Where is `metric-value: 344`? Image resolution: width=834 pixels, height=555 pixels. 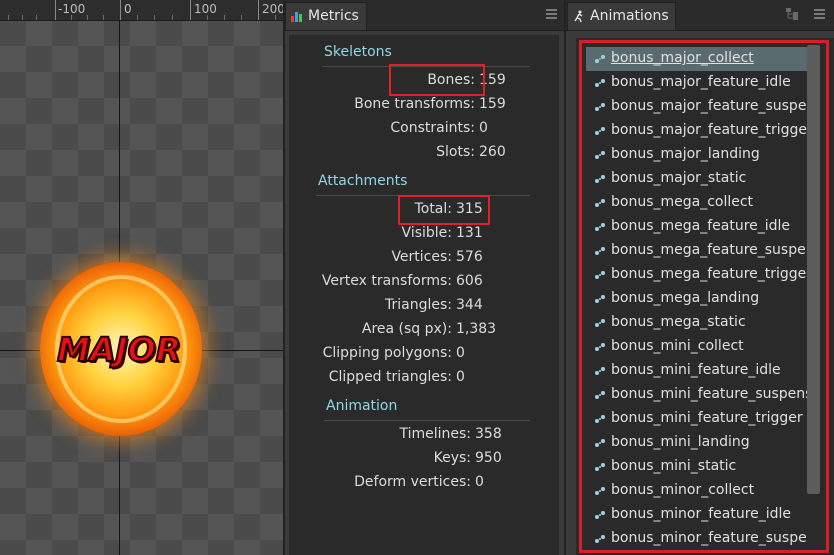 metric-value: 344 is located at coordinates (469, 305).